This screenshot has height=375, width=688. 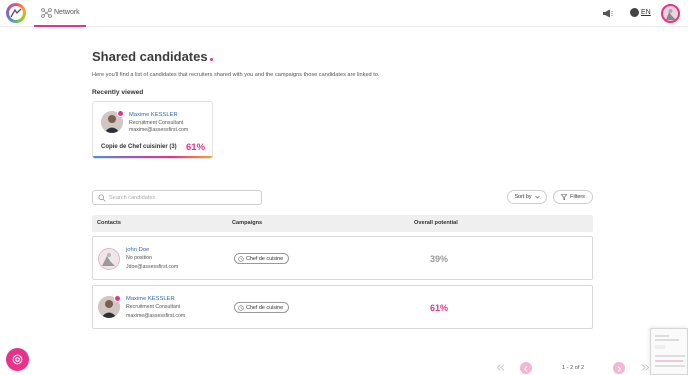 I want to click on column-header-contacts: Contacts, so click(x=109, y=223).